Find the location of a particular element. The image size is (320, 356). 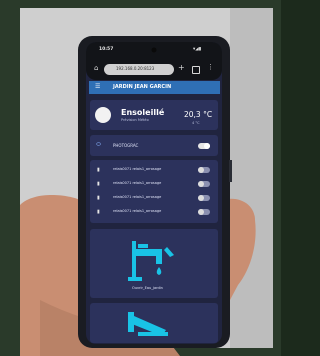

weather-secondary: 4 °C is located at coordinates (196, 123).